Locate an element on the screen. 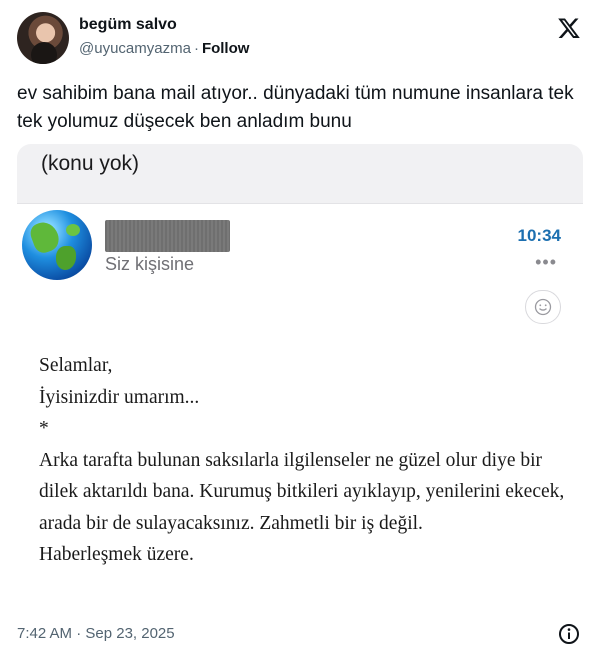 Image resolution: width=600 pixels, height=664 pixels. follow-button: Follow is located at coordinates (226, 48).